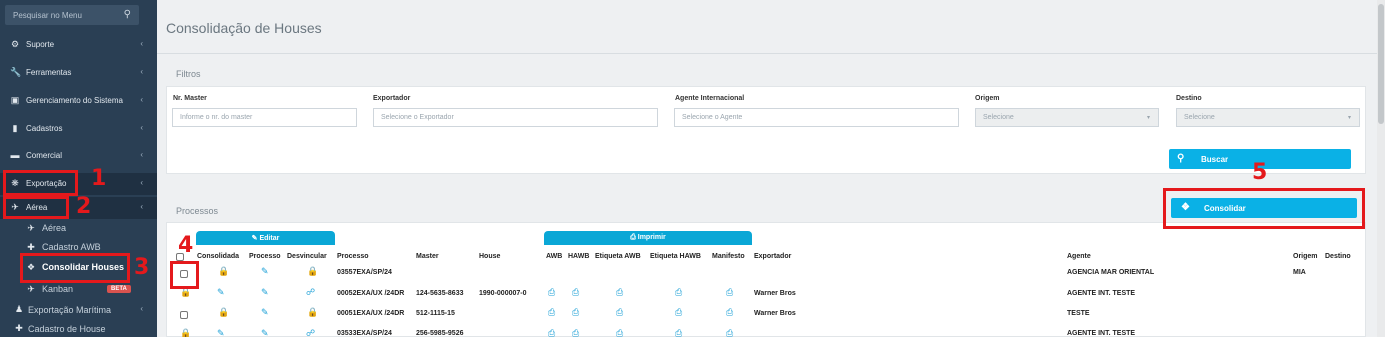 This screenshot has height=337, width=1385. What do you see at coordinates (15, 100) in the screenshot?
I see `monitor-icon: ▣` at bounding box center [15, 100].